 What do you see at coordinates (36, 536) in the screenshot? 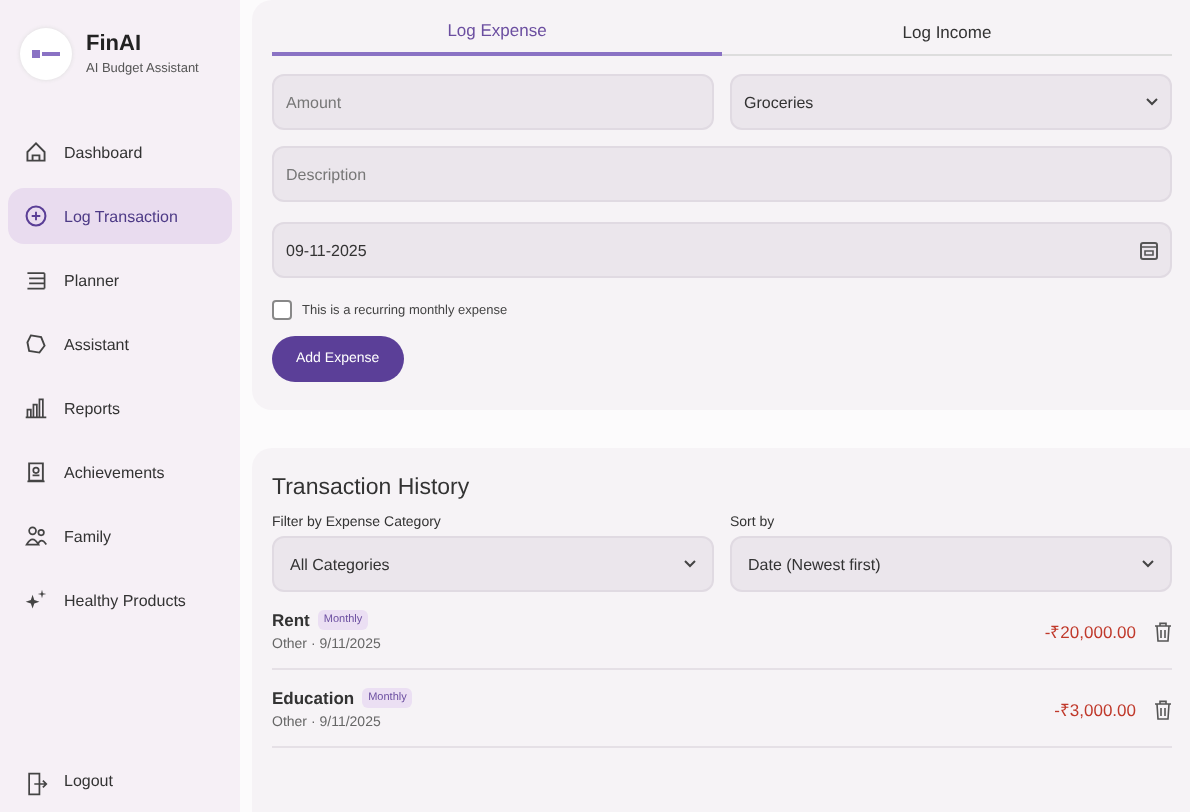
I see `people-icon` at bounding box center [36, 536].